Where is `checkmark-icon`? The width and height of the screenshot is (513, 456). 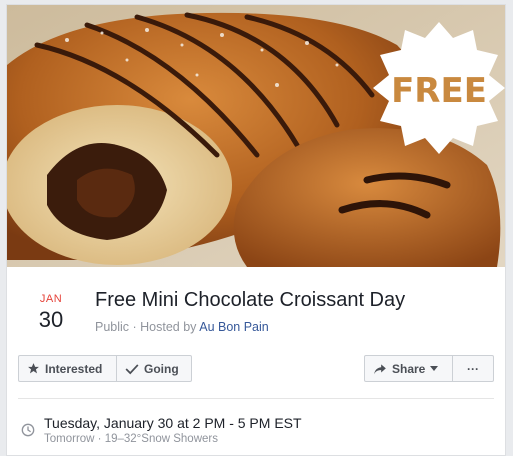 checkmark-icon is located at coordinates (132, 369).